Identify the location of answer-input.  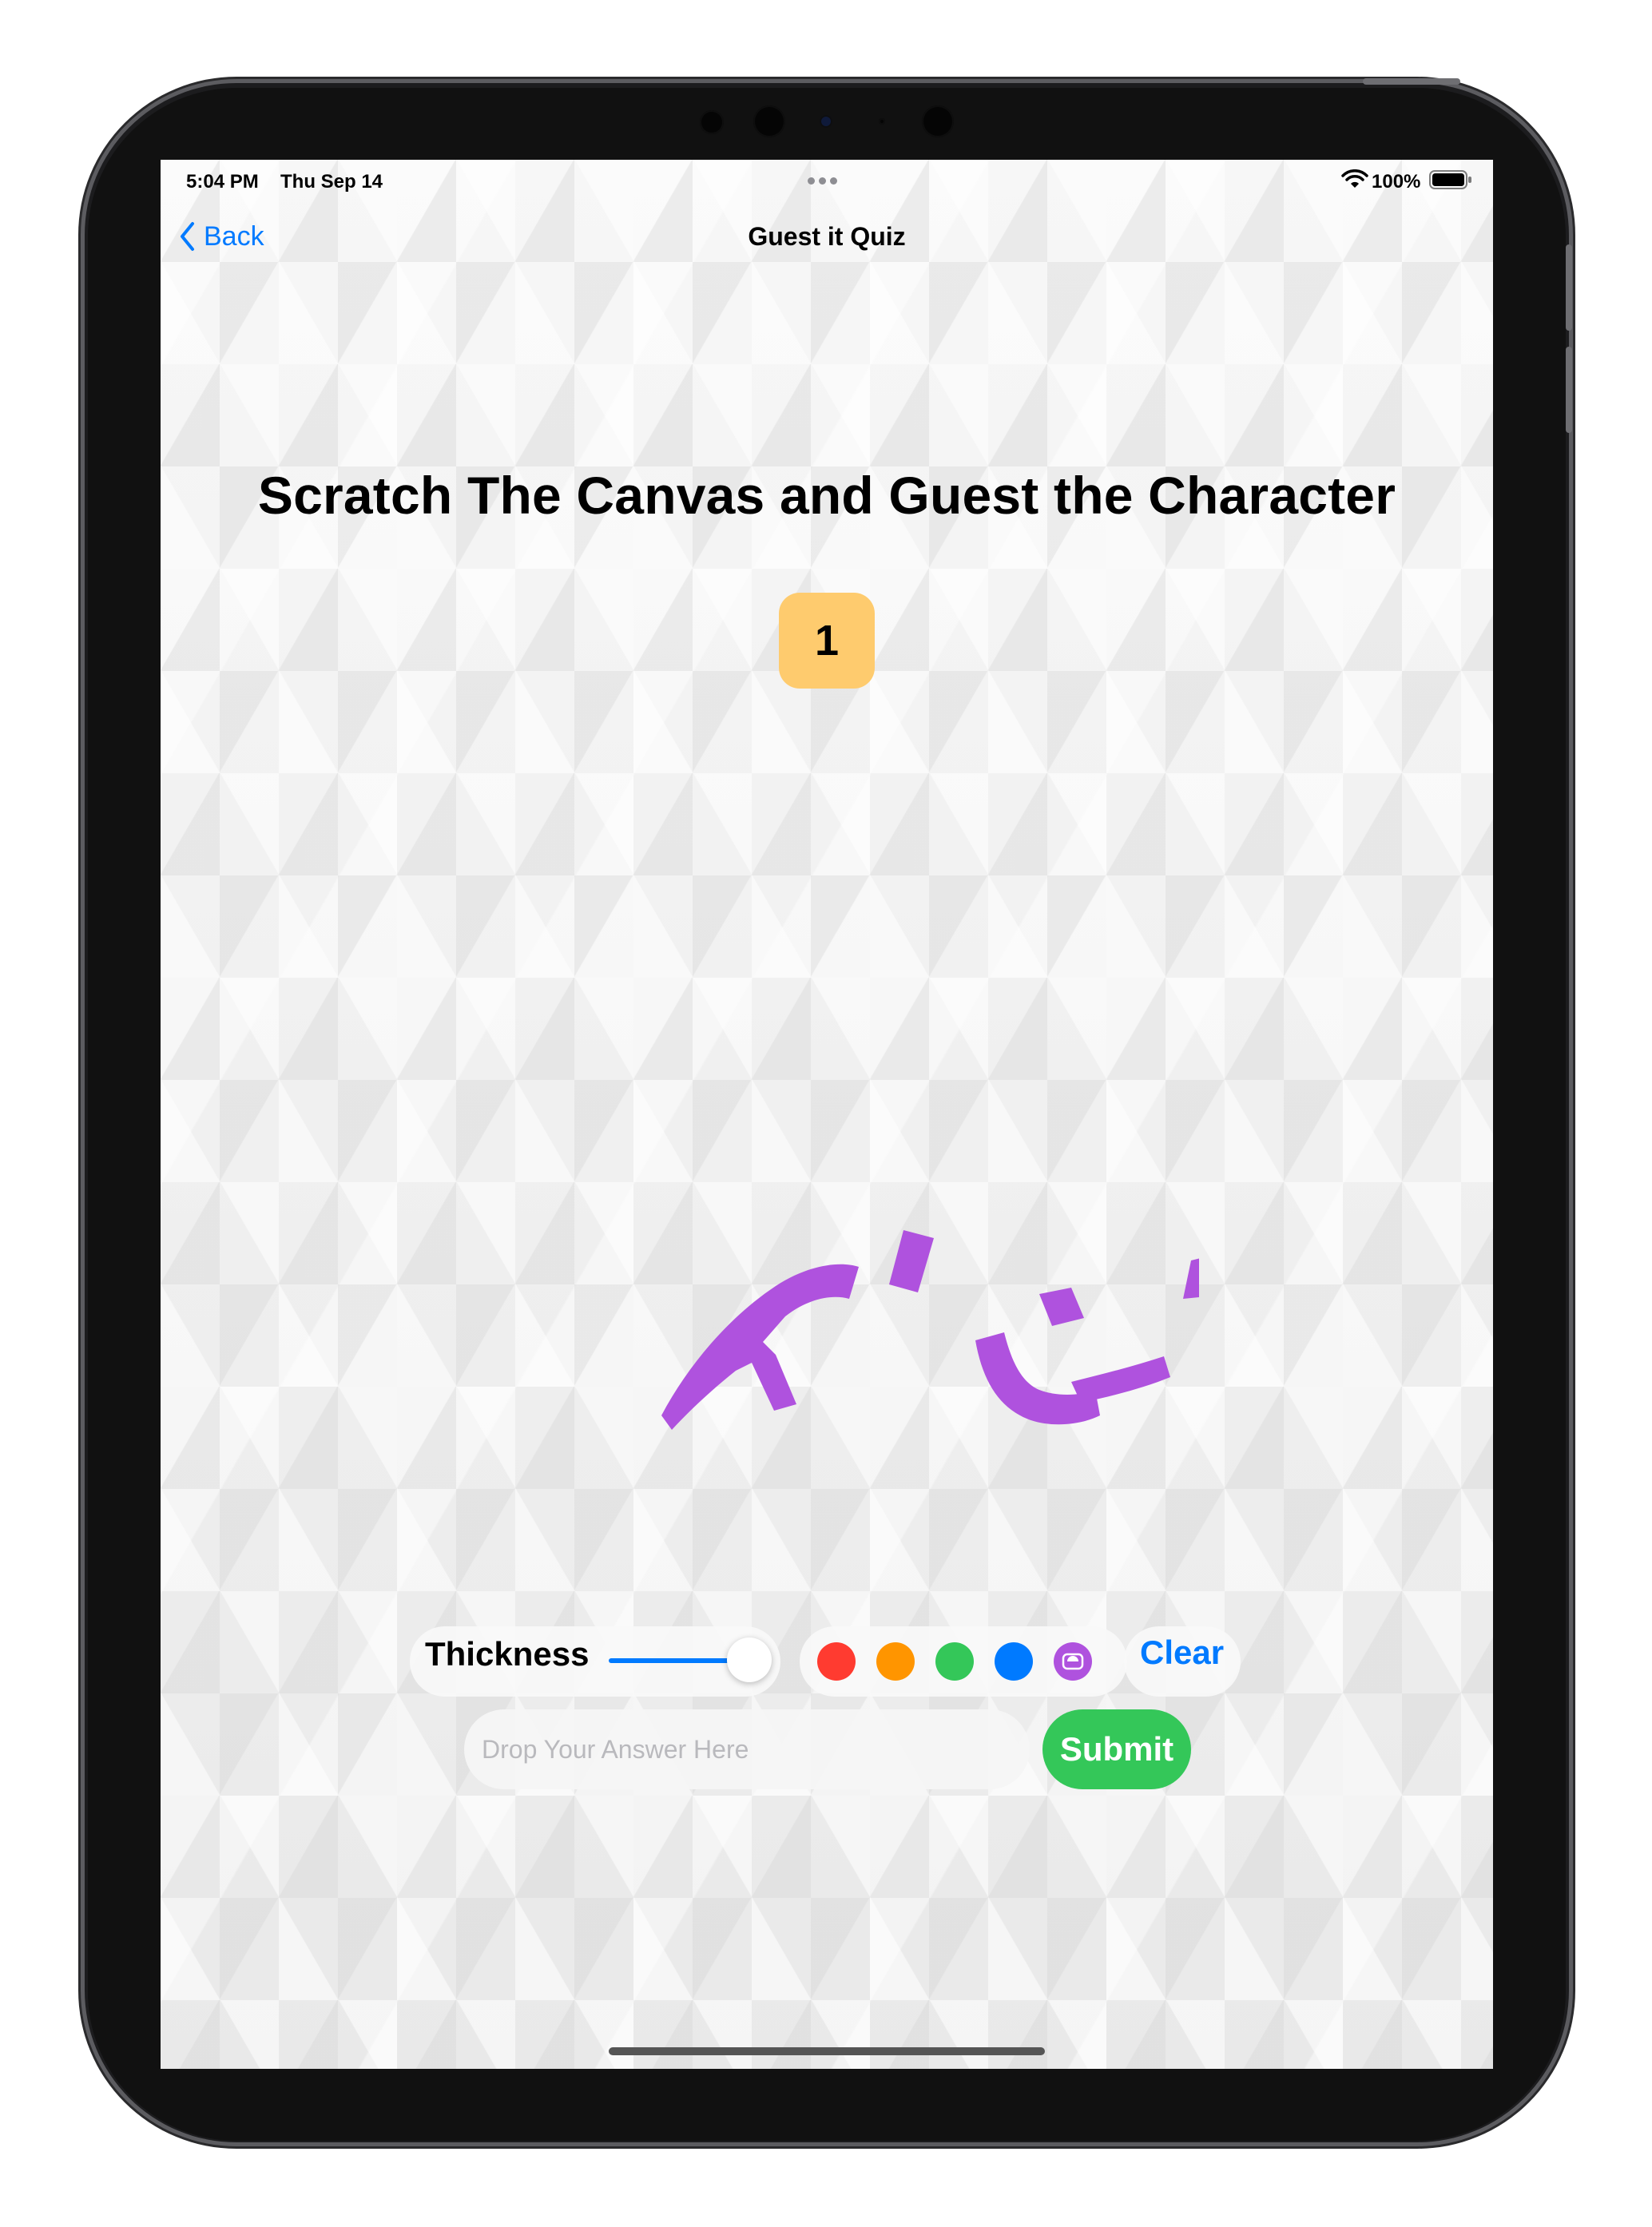
(747, 1749).